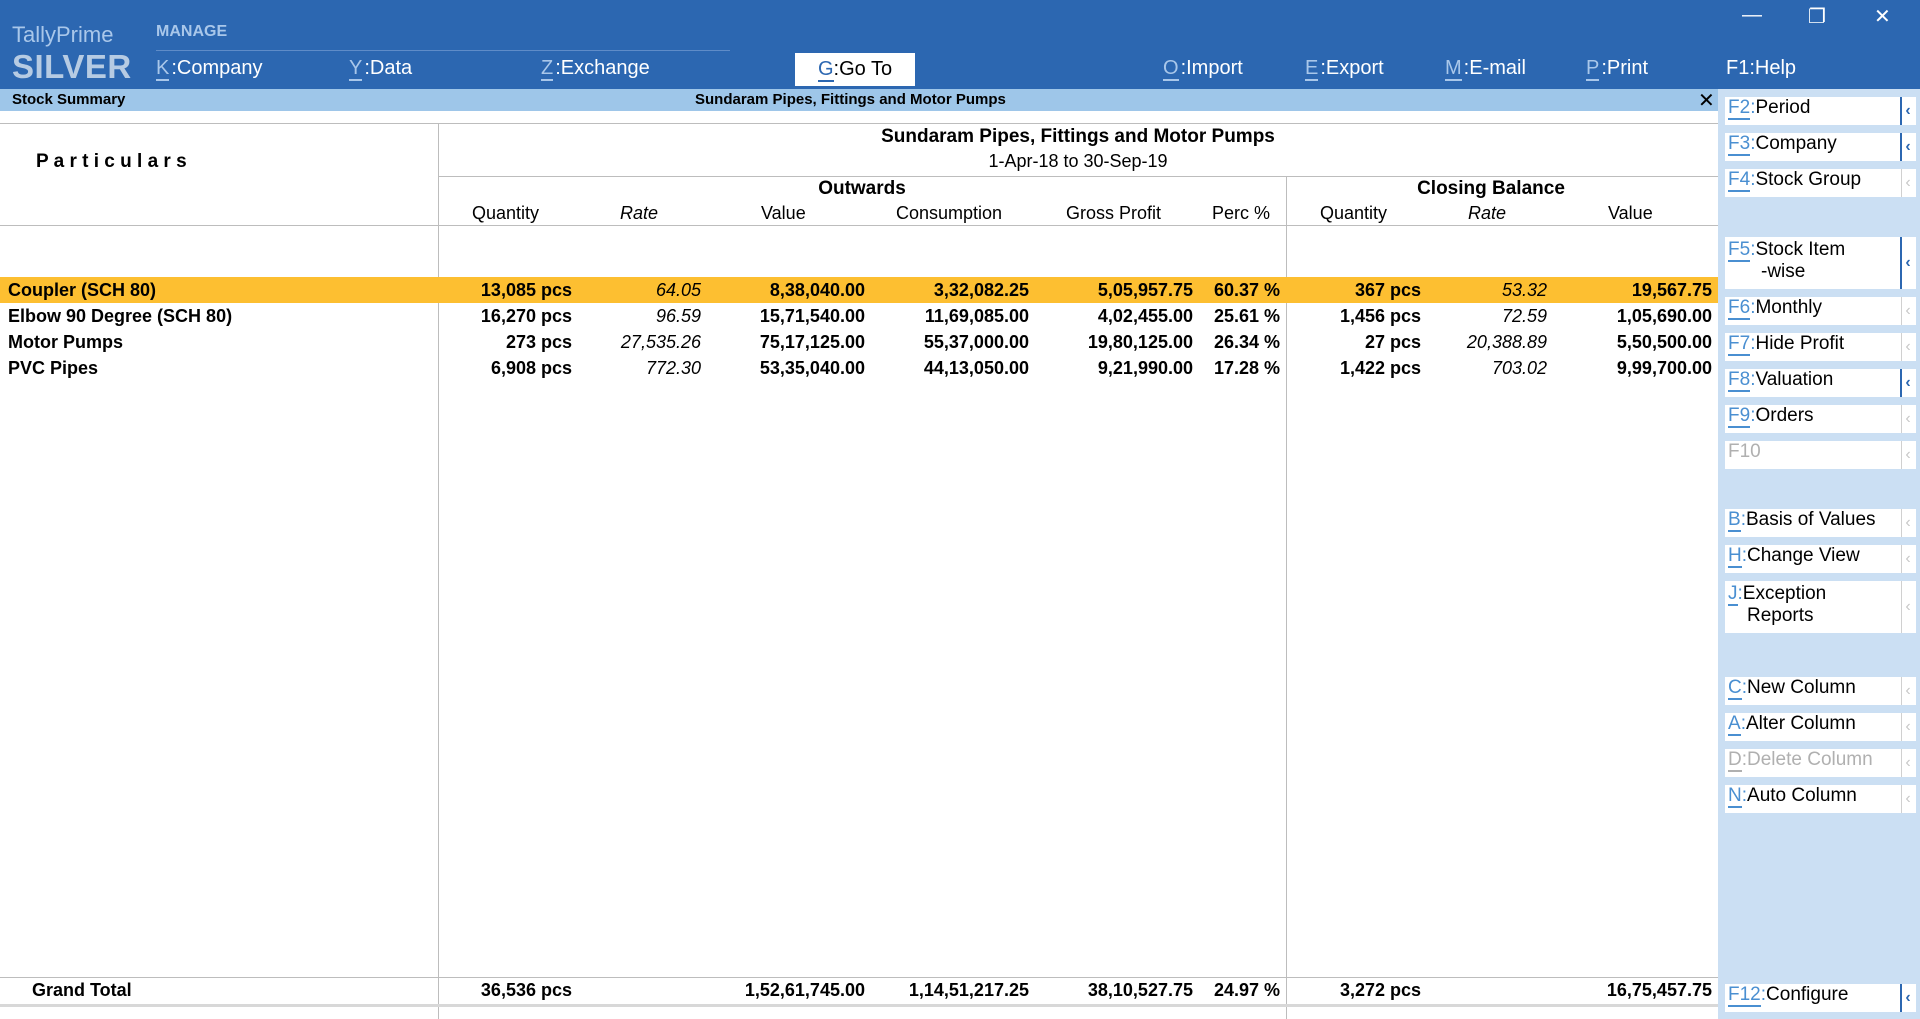 This screenshot has width=1920, height=1019. Describe the element at coordinates (1171, 69) in the screenshot. I see `menu-import-key: O` at that location.